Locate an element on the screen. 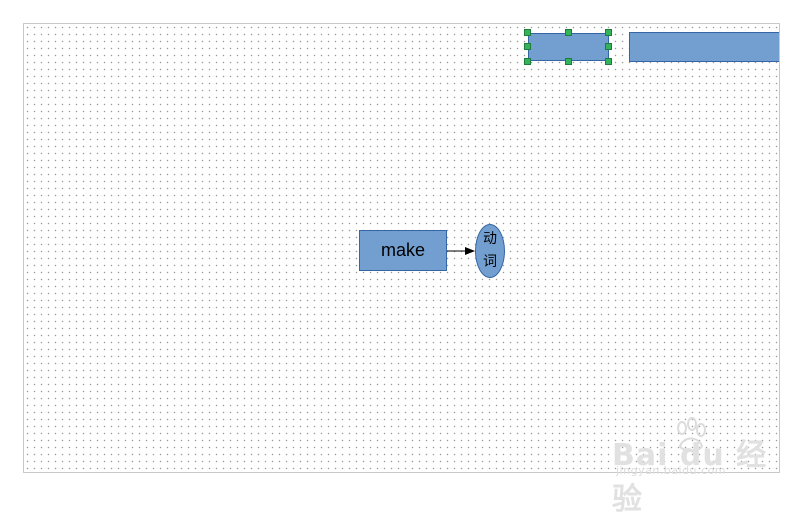  selection-handle-bottom-center is located at coordinates (568, 61).